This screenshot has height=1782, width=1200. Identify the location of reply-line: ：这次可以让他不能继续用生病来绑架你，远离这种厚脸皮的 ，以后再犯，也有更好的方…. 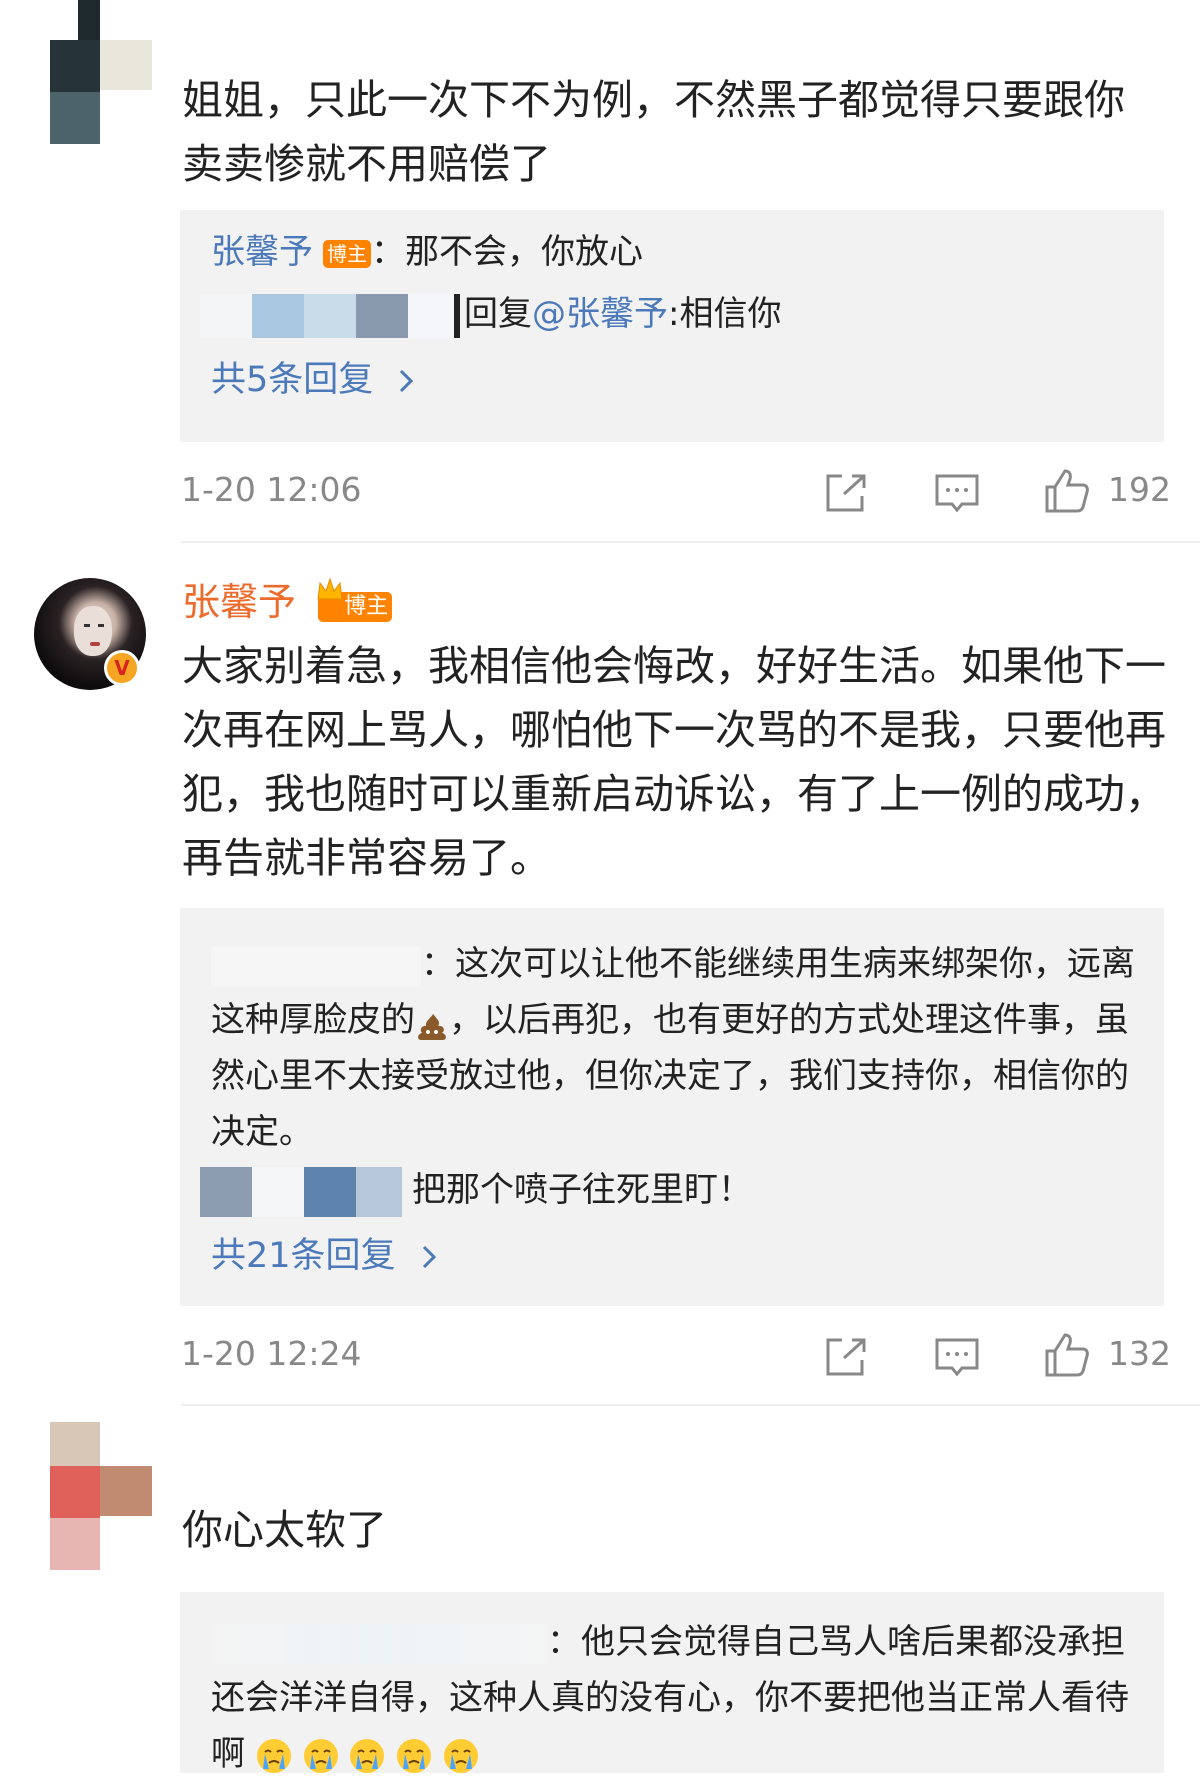
(675, 1048).